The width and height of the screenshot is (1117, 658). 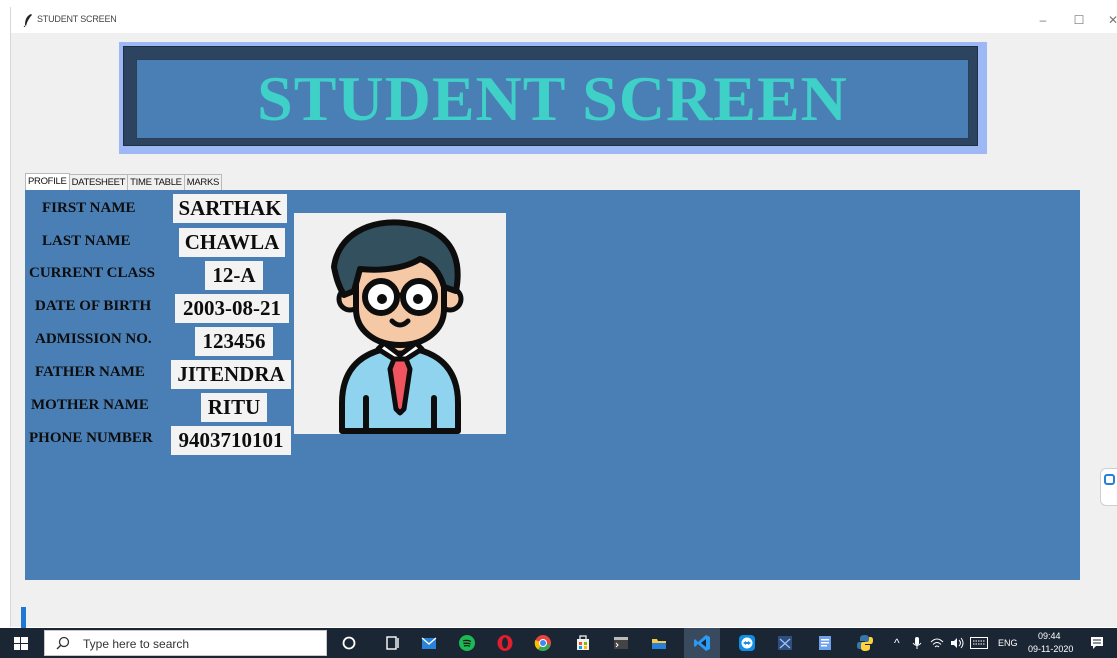 What do you see at coordinates (90, 405) in the screenshot?
I see `mother-name-label: MOTHER NAME` at bounding box center [90, 405].